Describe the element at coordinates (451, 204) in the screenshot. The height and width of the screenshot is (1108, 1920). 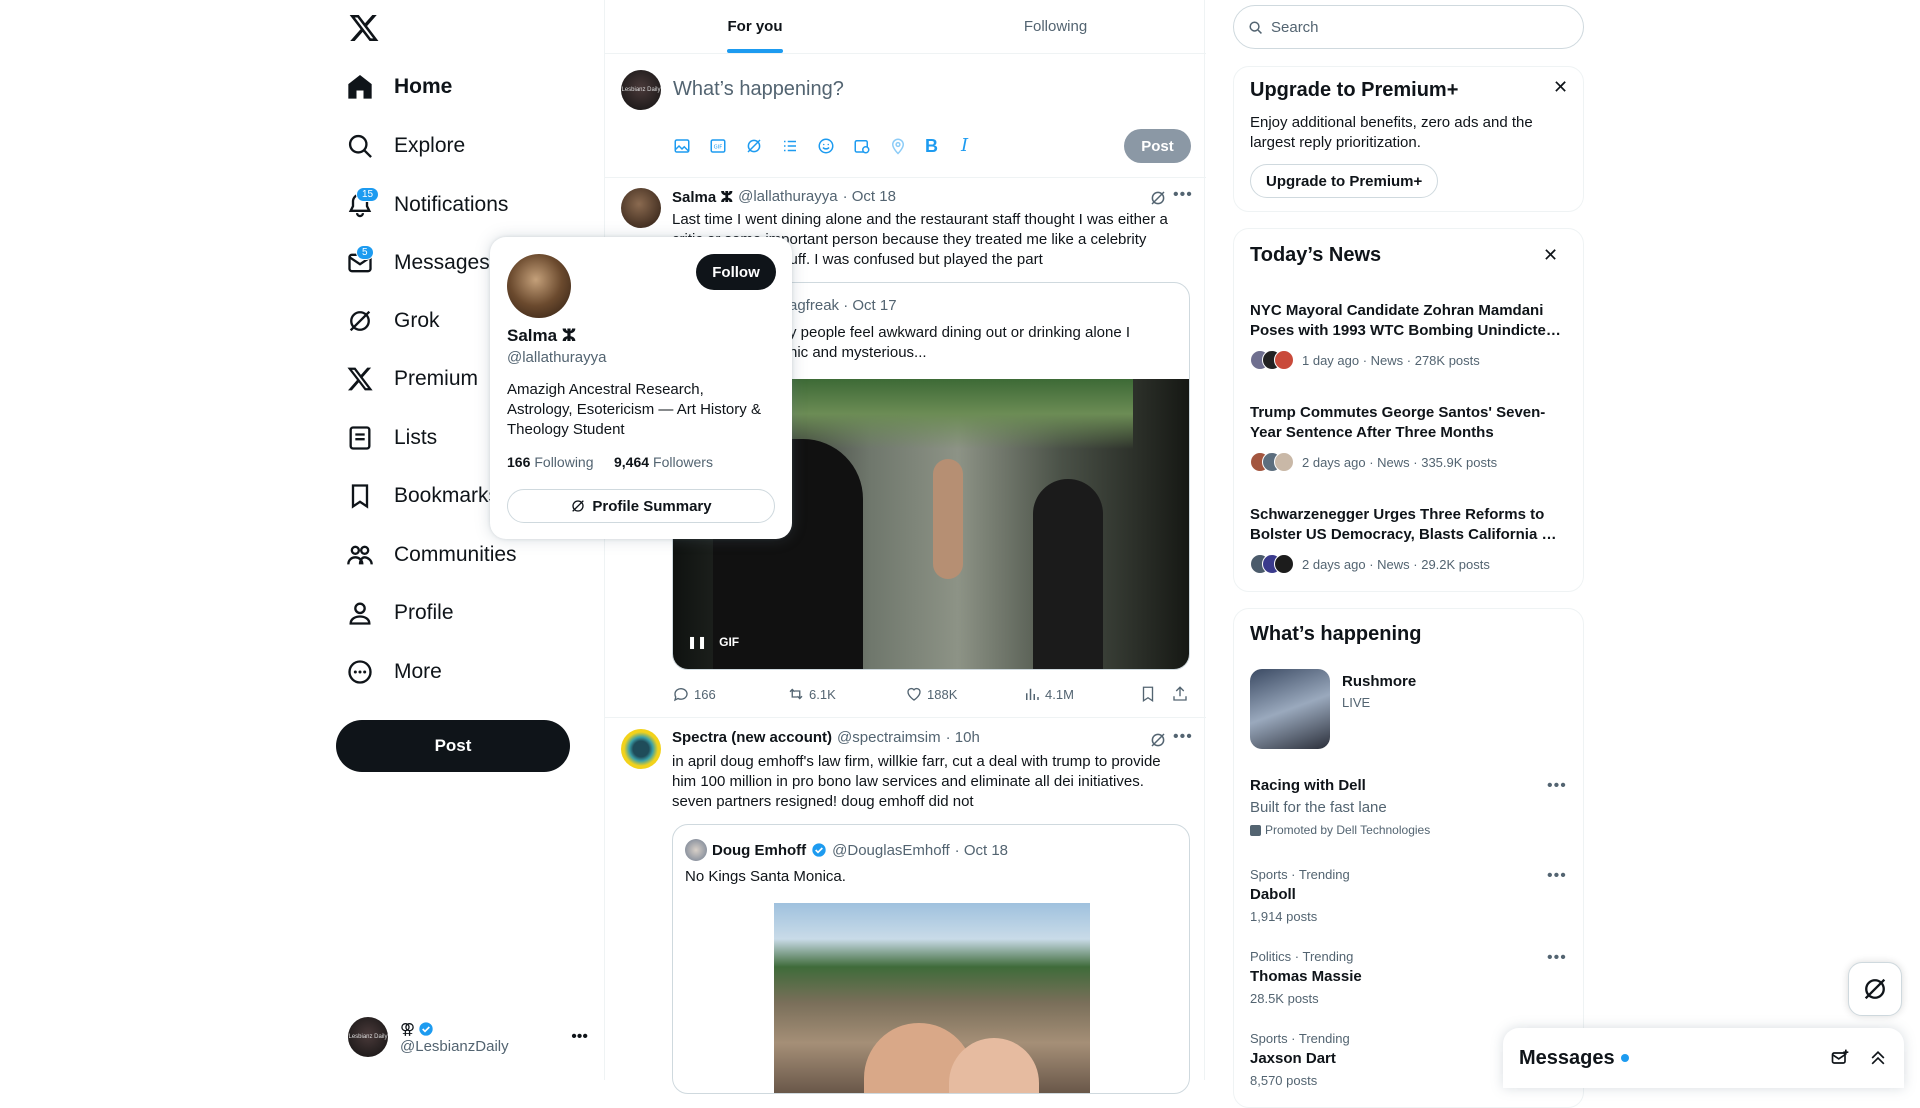
I see `nav-label: Notifications` at that location.